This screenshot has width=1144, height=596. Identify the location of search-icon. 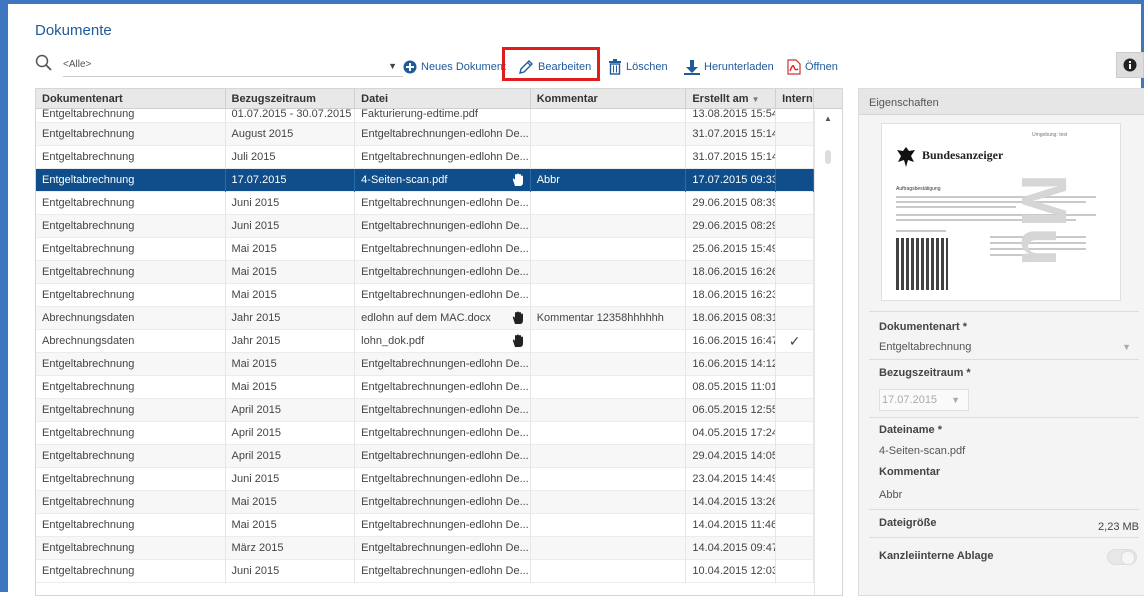
(44, 64).